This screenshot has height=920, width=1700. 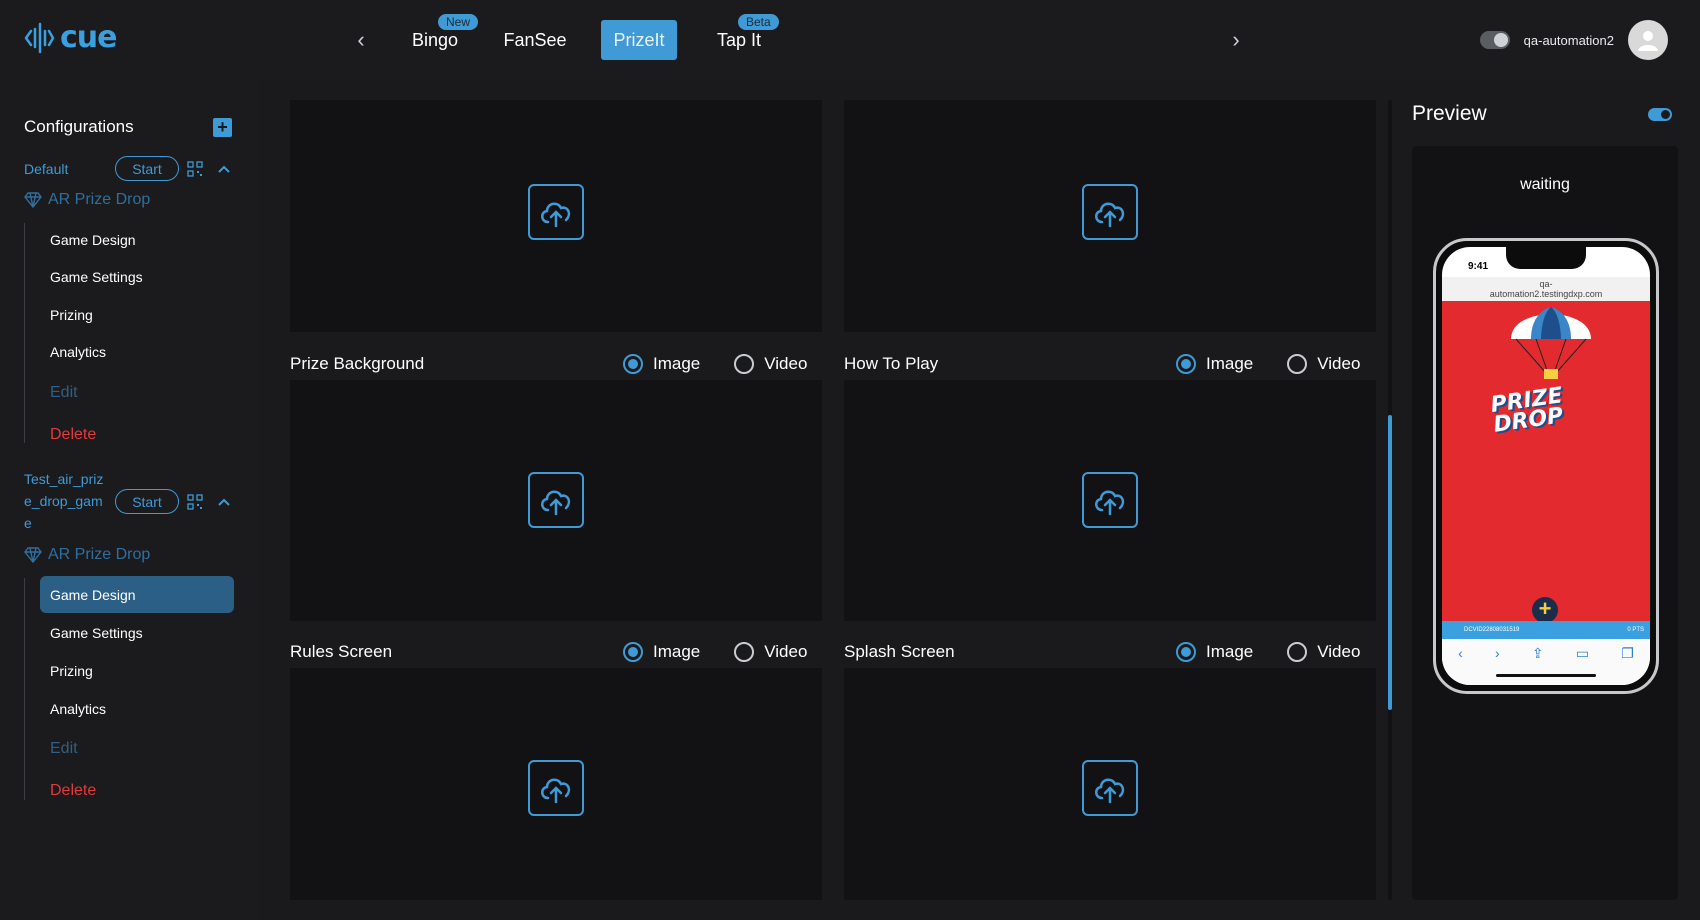 What do you see at coordinates (1660, 114) in the screenshot?
I see `preview-toggle` at bounding box center [1660, 114].